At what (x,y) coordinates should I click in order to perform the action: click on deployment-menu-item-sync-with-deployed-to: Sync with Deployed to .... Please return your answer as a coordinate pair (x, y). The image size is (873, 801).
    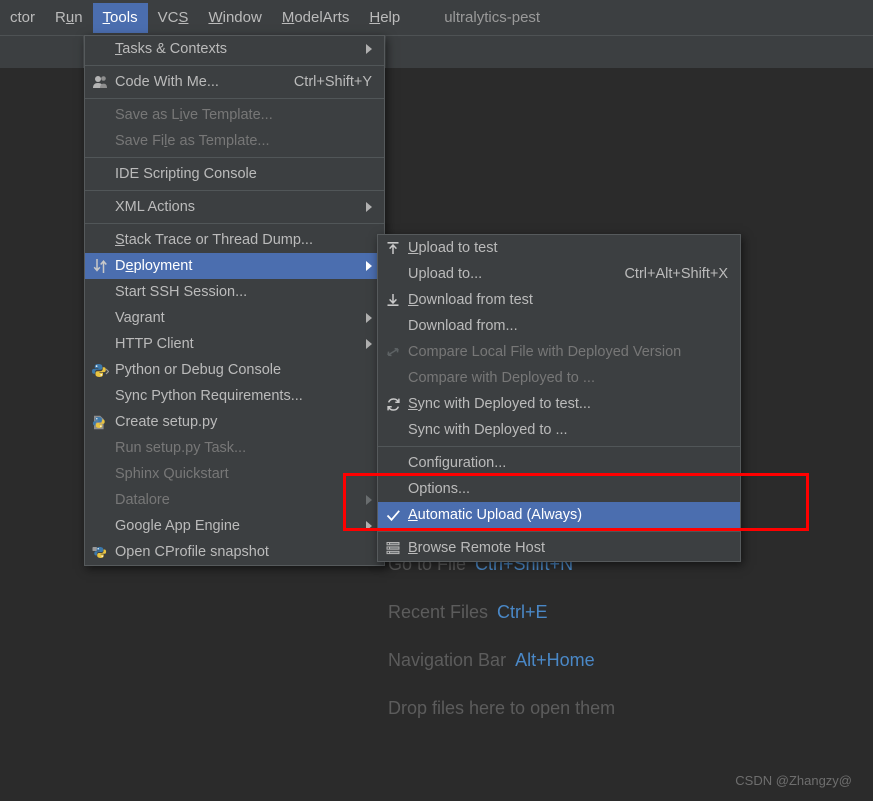
    Looking at the image, I should click on (559, 430).